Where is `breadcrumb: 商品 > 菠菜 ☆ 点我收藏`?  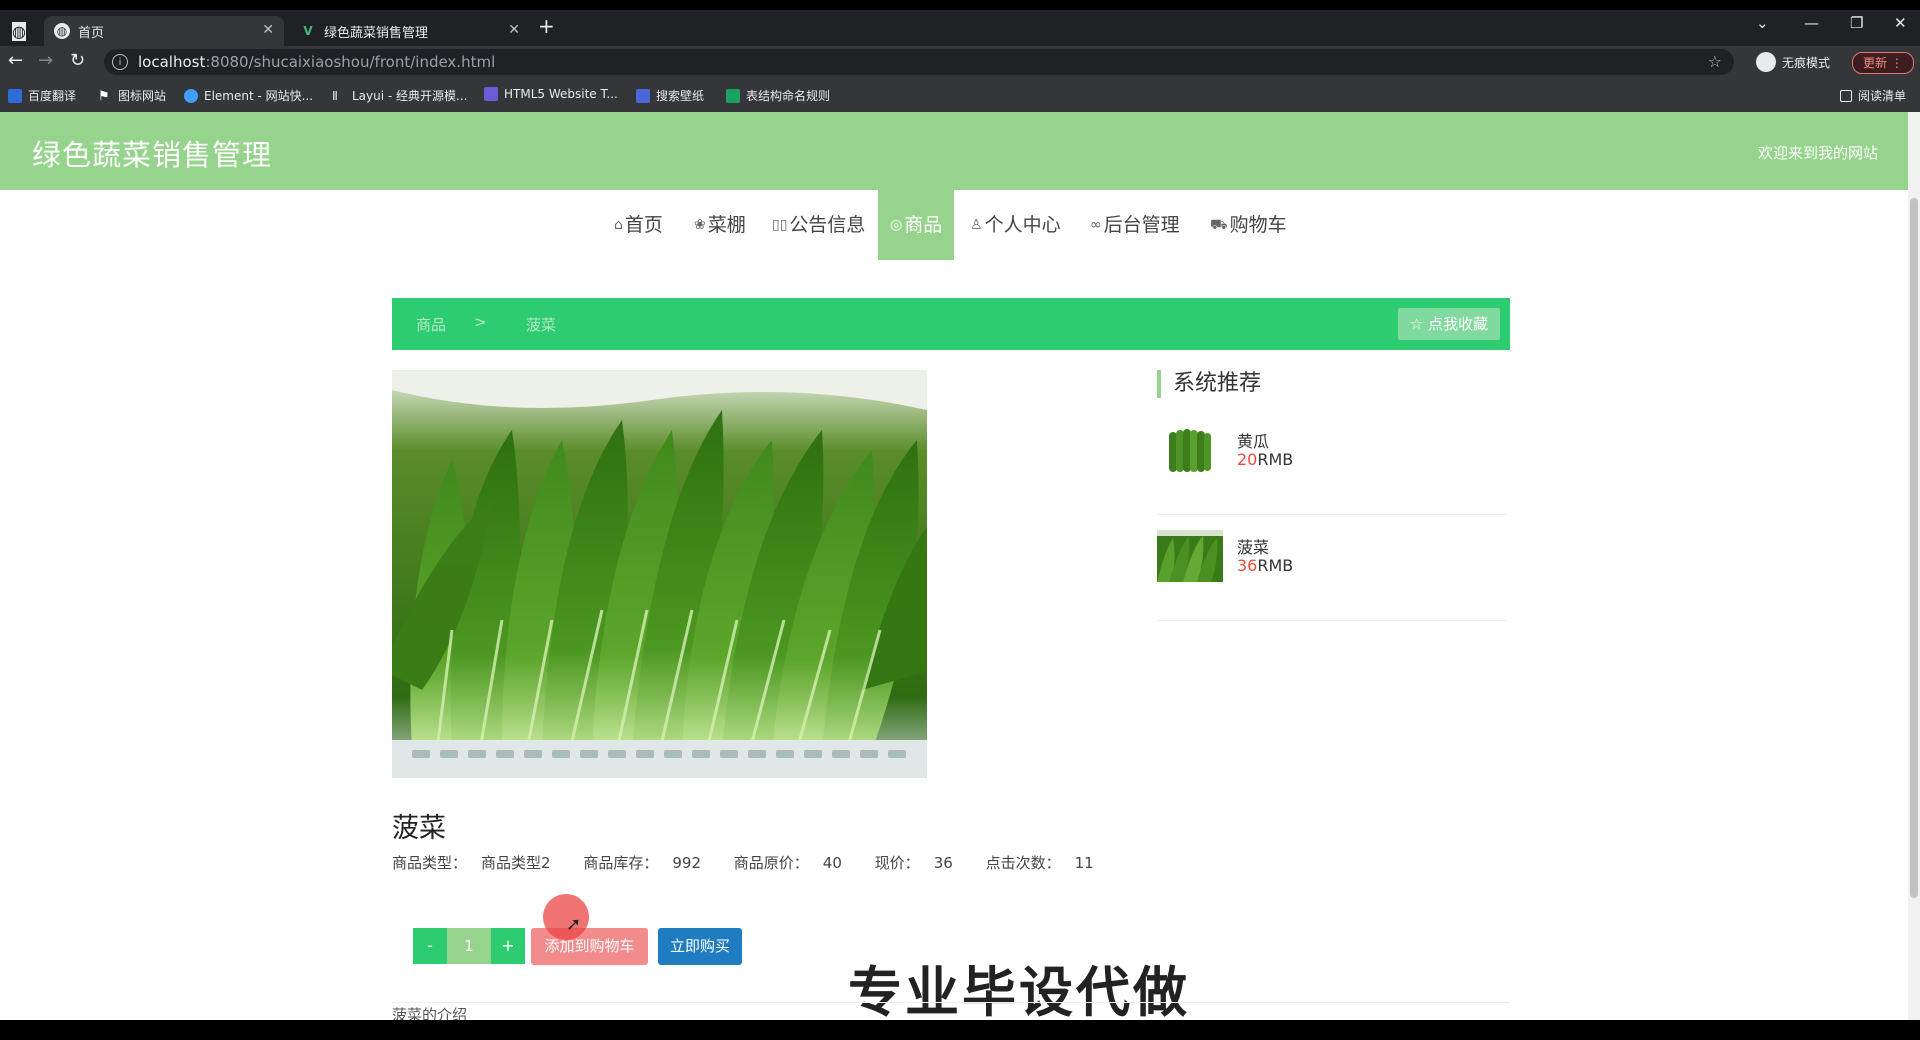 breadcrumb: 商品 > 菠菜 ☆ 点我收藏 is located at coordinates (951, 324).